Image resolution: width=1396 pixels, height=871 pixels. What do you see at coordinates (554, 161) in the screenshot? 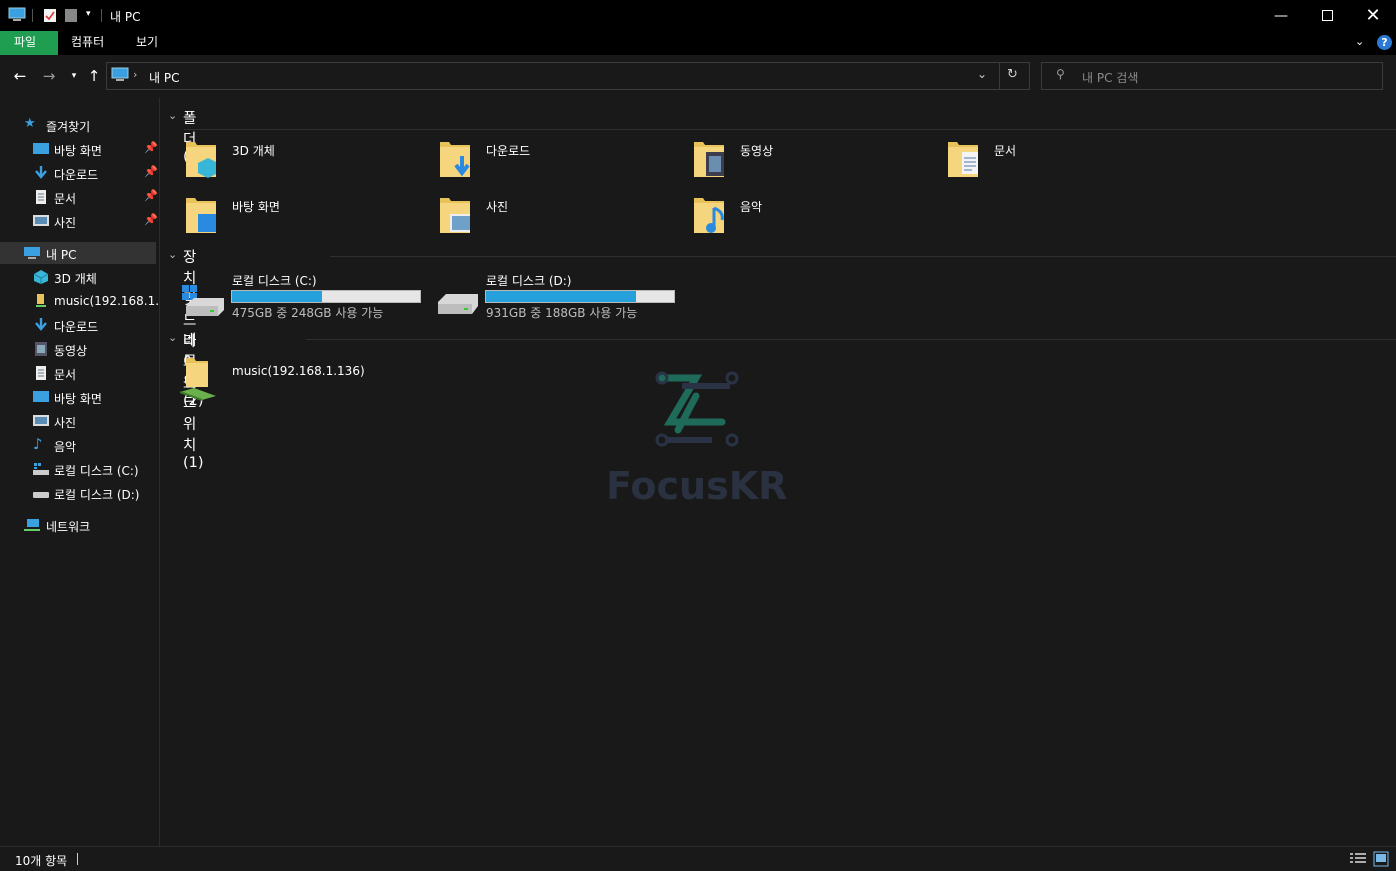
I see `folder-downloads: 다운로드` at bounding box center [554, 161].